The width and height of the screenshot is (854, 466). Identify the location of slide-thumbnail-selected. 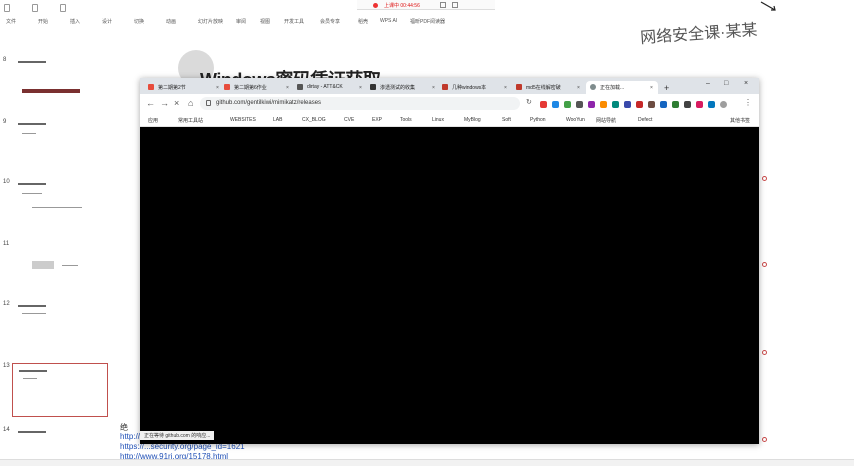
(60, 390).